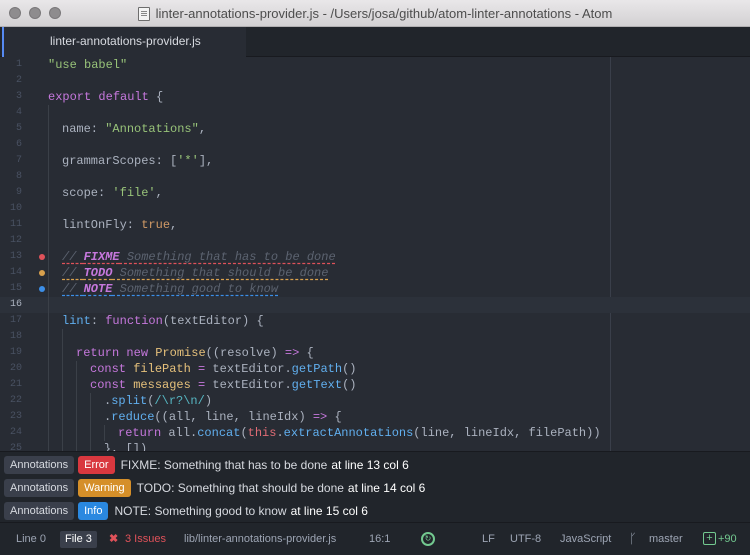 The height and width of the screenshot is (555, 750). I want to click on line-number: 14, so click(15, 272).